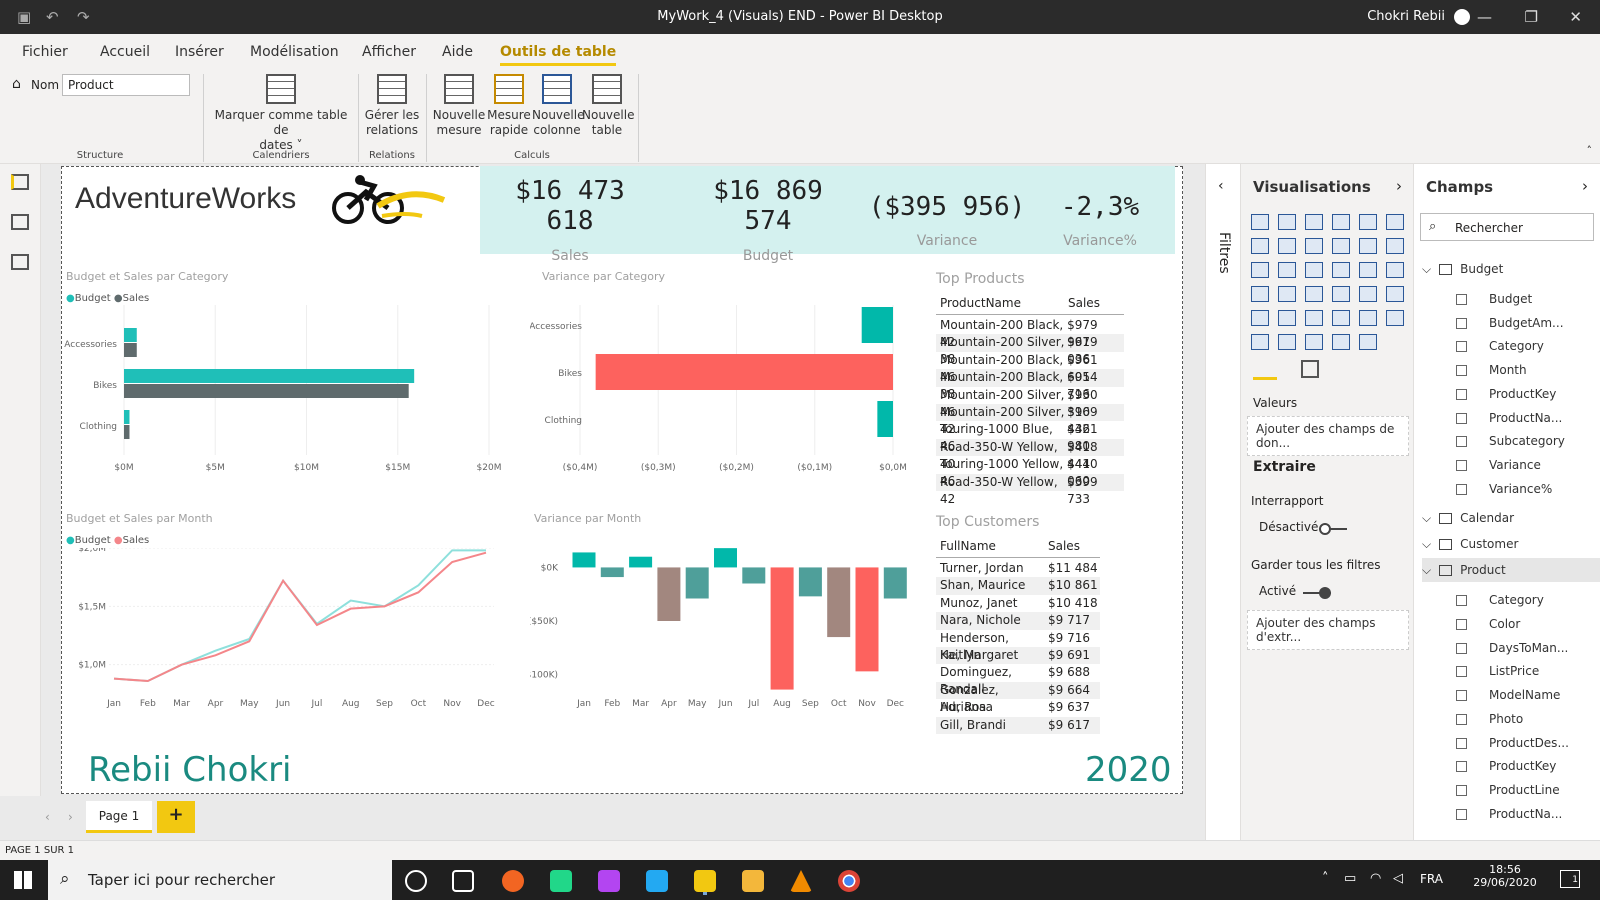  I want to click on slicer-icon, so click(1260, 318).